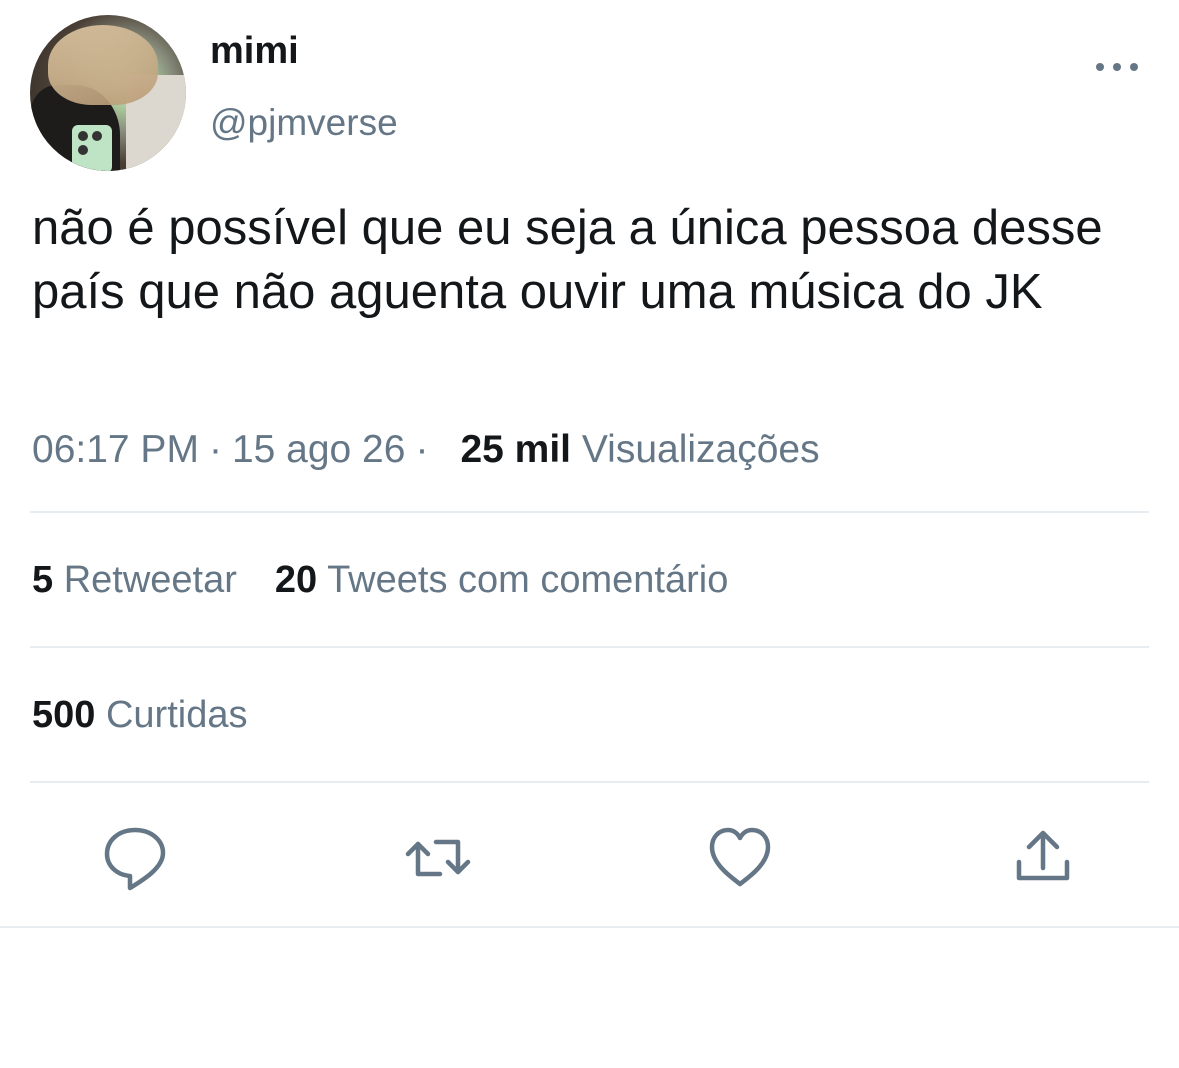 This screenshot has width=1179, height=1068. I want to click on likes-stats-row: 500 Curtidas, so click(139, 715).